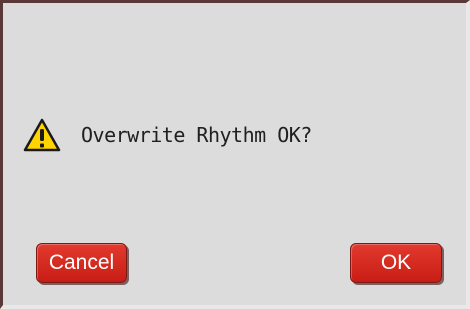 Image resolution: width=470 pixels, height=309 pixels. I want to click on cancel-button: Cancel, so click(81, 263).